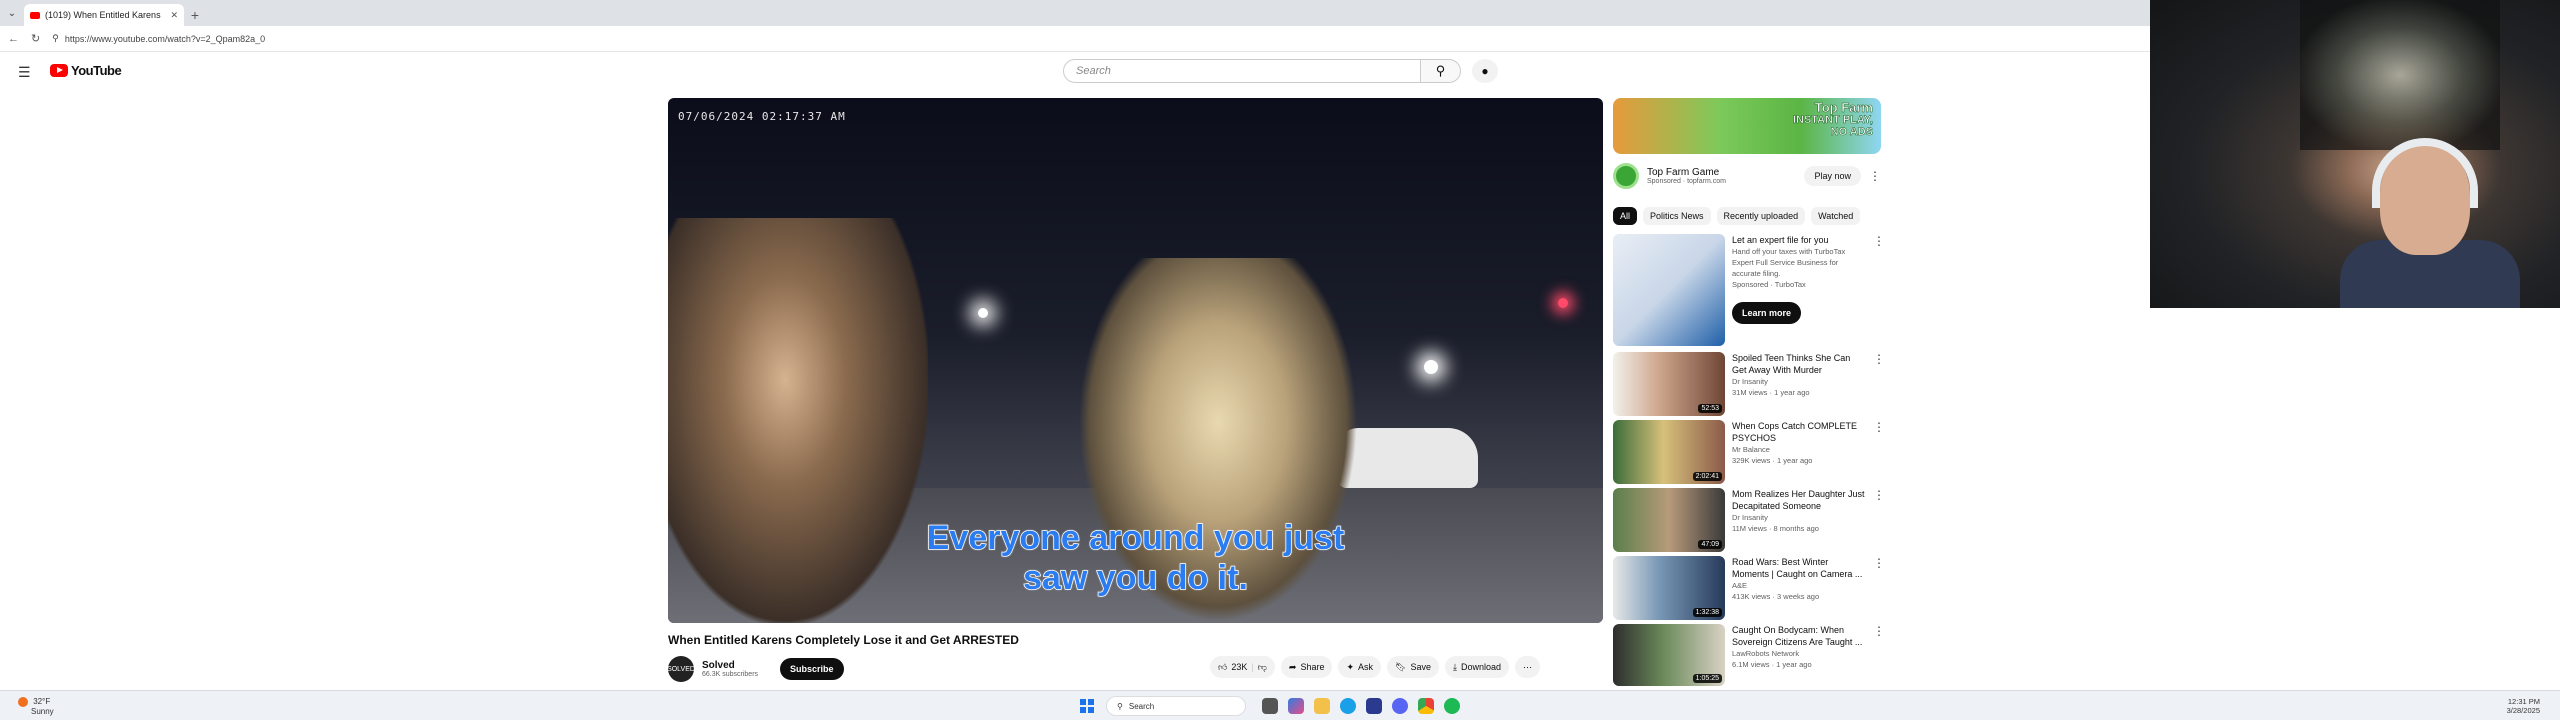  What do you see at coordinates (1452, 706) in the screenshot?
I see `spotify-icon` at bounding box center [1452, 706].